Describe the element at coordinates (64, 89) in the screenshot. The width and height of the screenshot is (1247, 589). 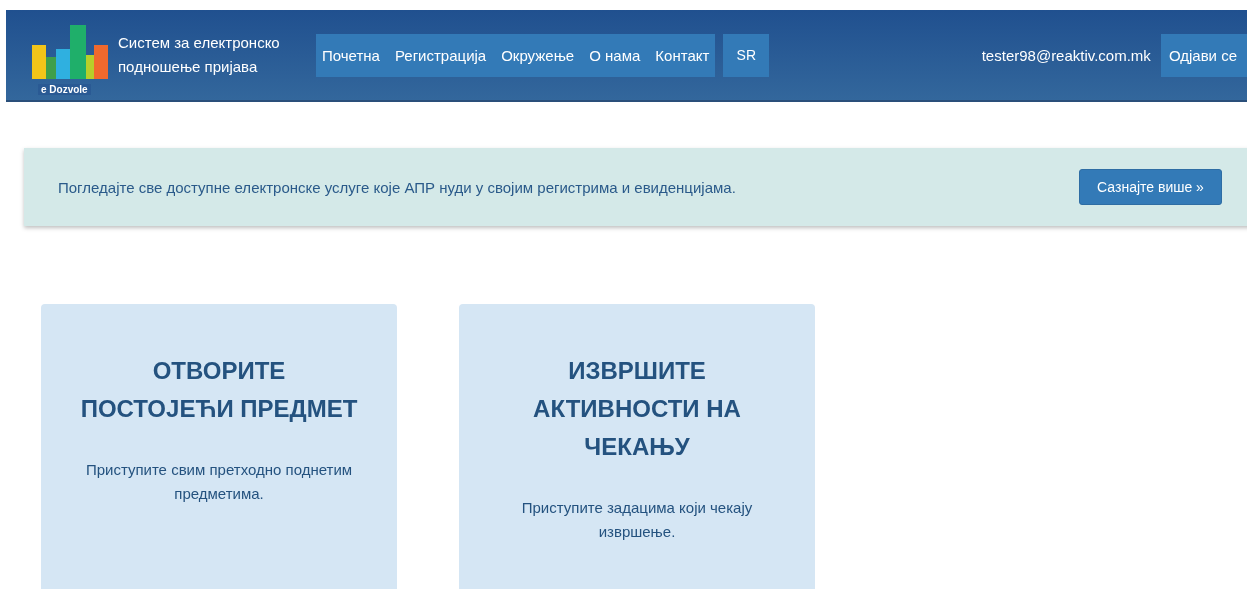
I see `logo-text: e Dozvole` at that location.